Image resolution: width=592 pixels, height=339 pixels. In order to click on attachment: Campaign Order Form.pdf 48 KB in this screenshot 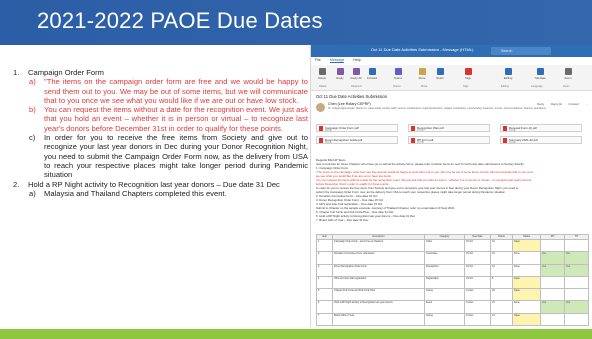, I will do `click(357, 128)`.